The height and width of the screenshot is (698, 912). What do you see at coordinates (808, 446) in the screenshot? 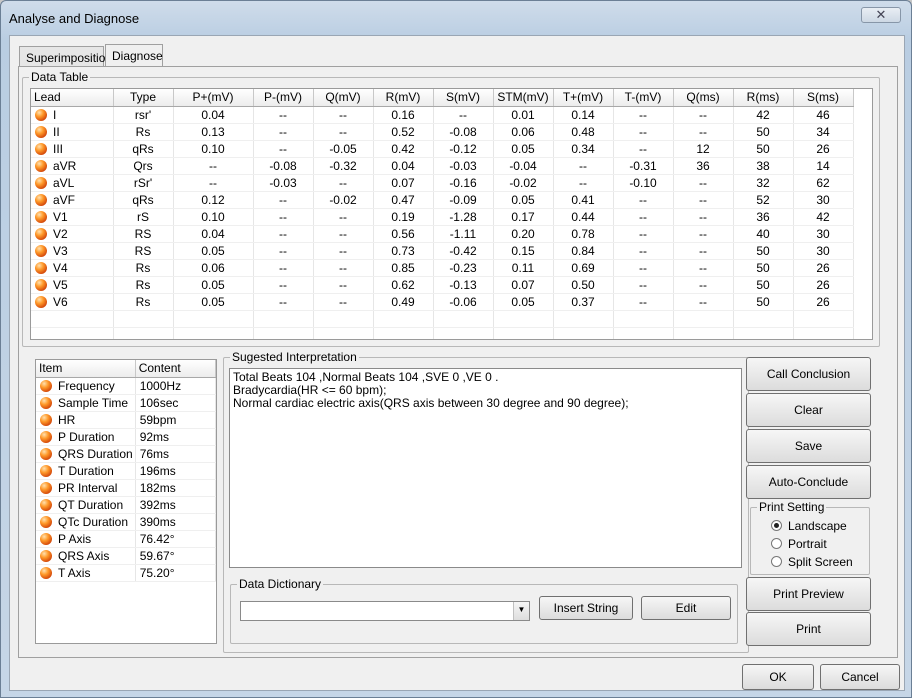
I see `save-button: Save` at bounding box center [808, 446].